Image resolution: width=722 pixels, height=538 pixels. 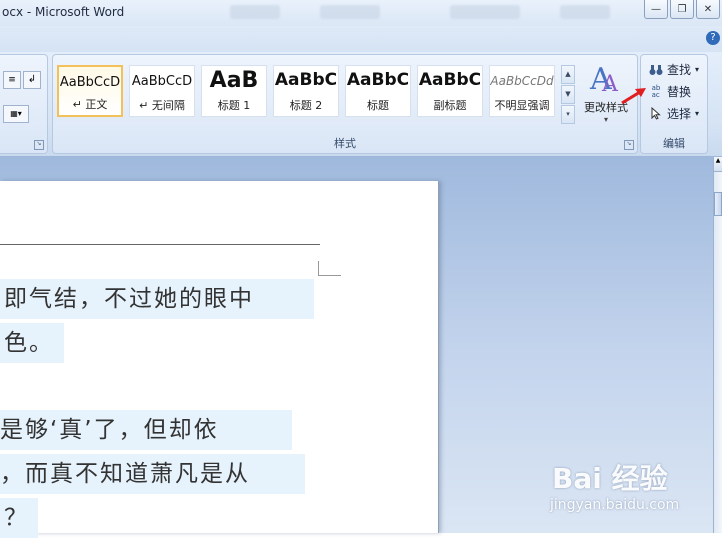 What do you see at coordinates (522, 105) in the screenshot?
I see `style-name: 不明显强调` at bounding box center [522, 105].